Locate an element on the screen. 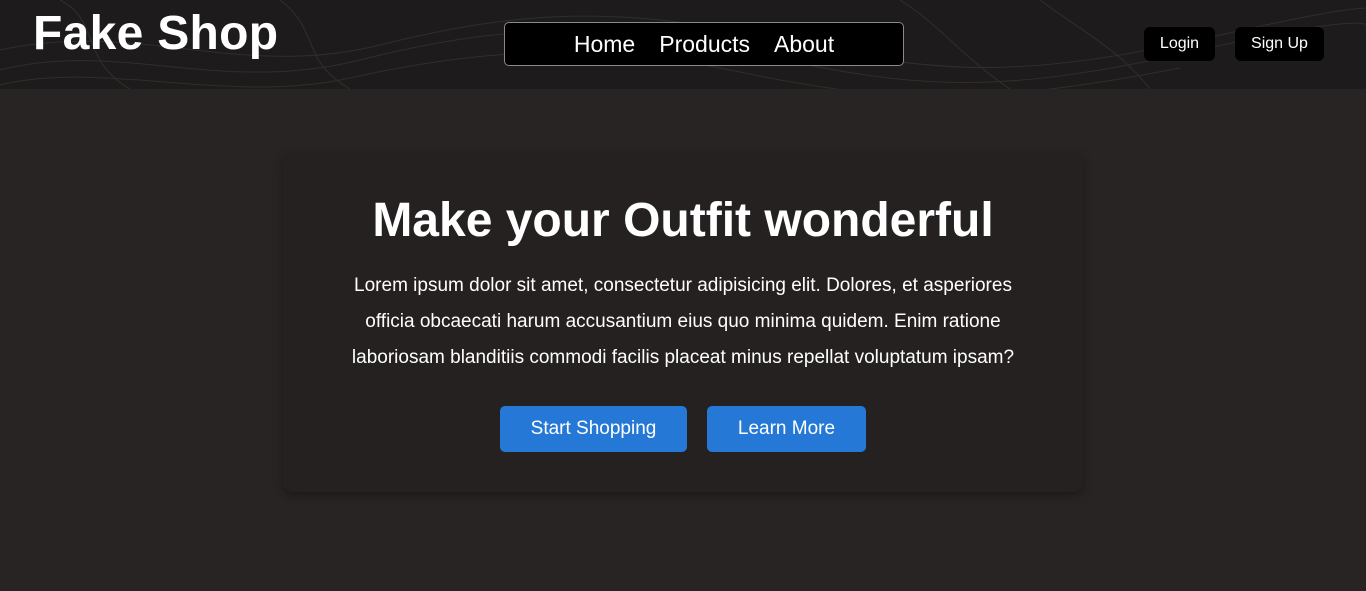 Image resolution: width=1366 pixels, height=591 pixels. login-button: Login is located at coordinates (1179, 44).